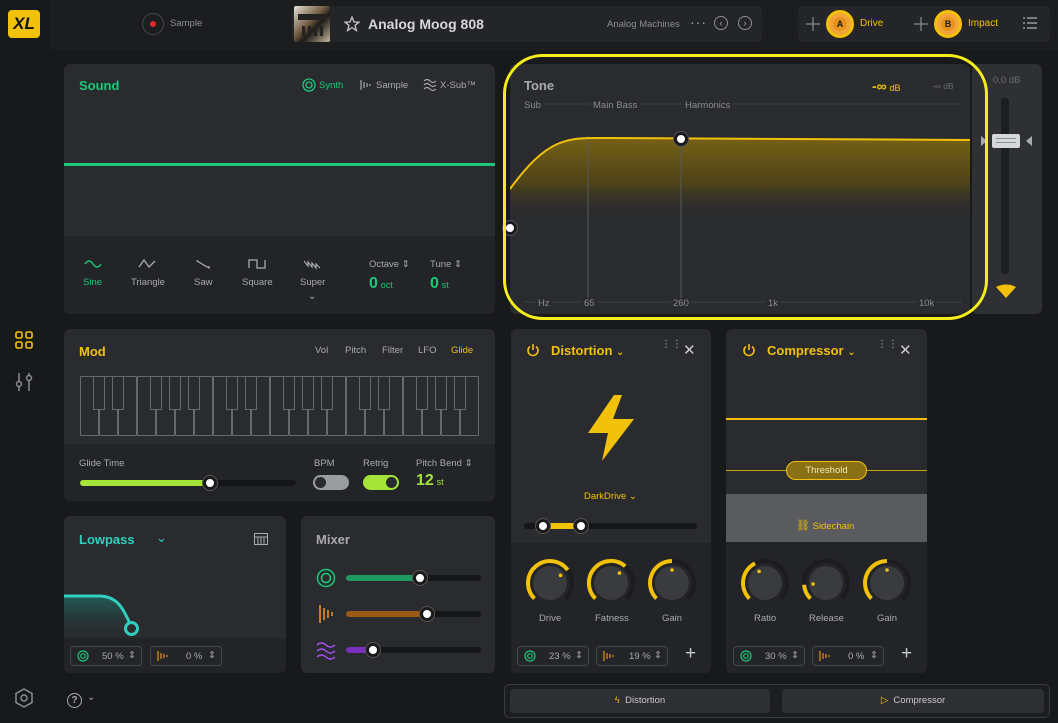 This screenshot has width=1058, height=723. What do you see at coordinates (24, 382) in the screenshot?
I see `sliders-icon` at bounding box center [24, 382].